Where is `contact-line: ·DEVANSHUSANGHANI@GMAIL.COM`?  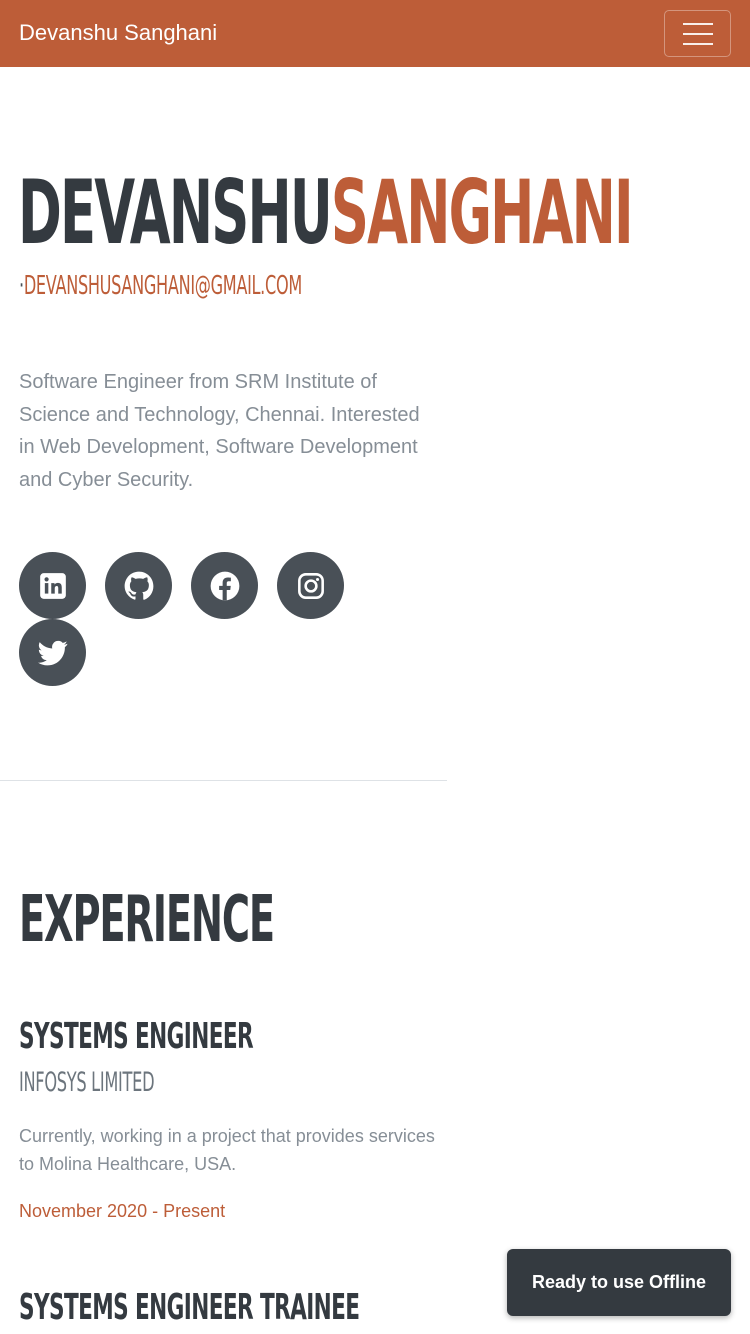 contact-line: ·DEVANSHUSANGHANI@GMAIL.COM is located at coordinates (160, 286).